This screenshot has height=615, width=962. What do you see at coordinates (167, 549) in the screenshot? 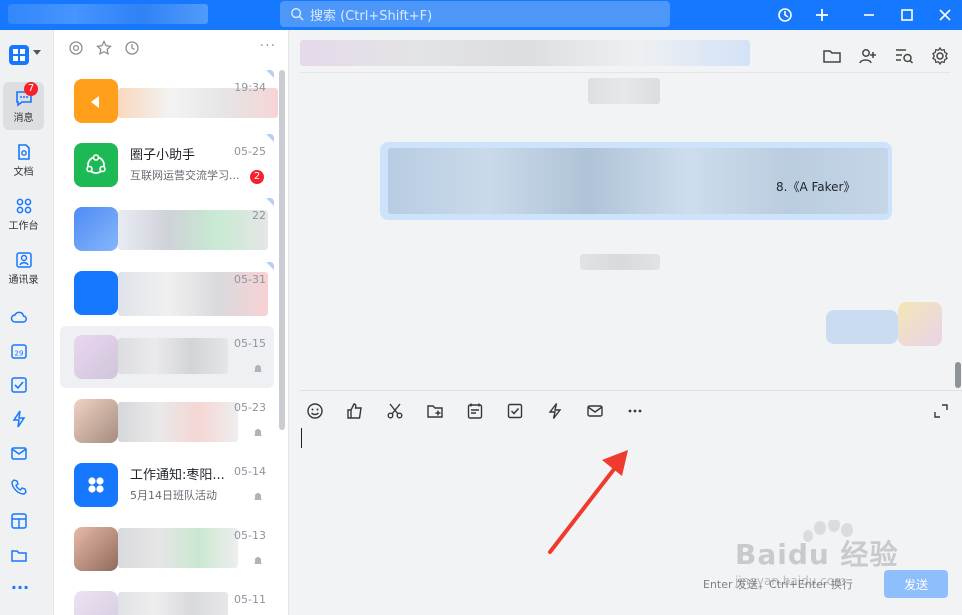
I see `list-item: 05-13` at bounding box center [167, 549].